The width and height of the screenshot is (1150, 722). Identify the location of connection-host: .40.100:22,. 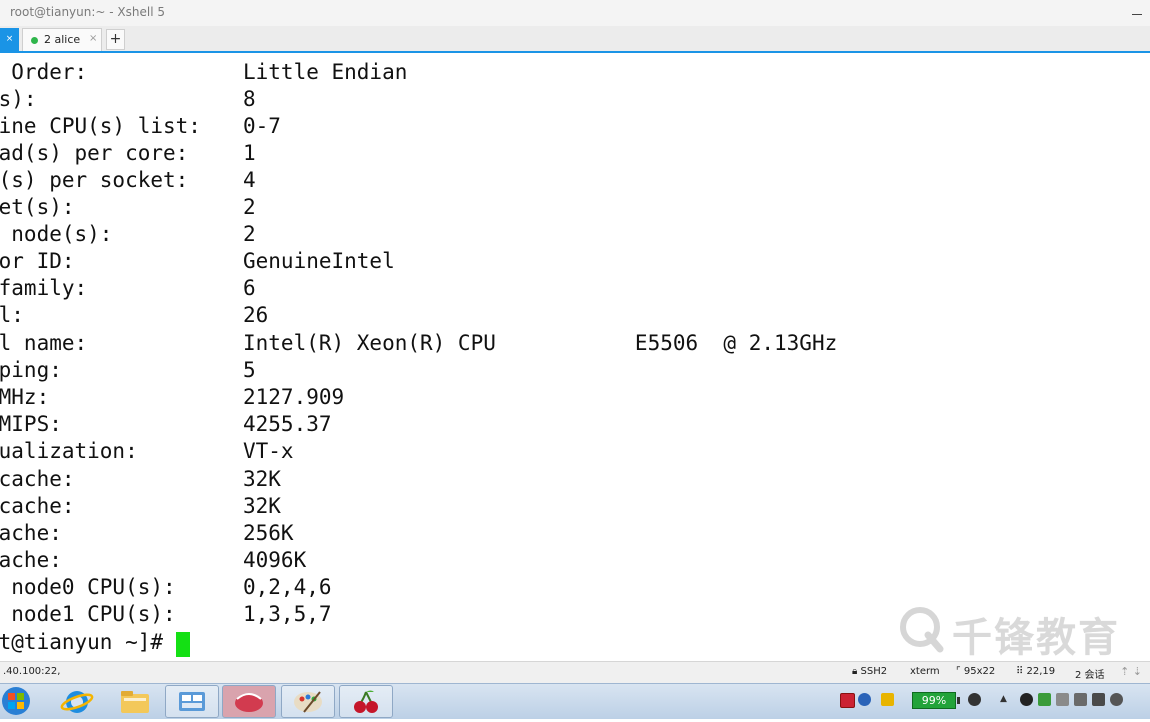
(32, 671).